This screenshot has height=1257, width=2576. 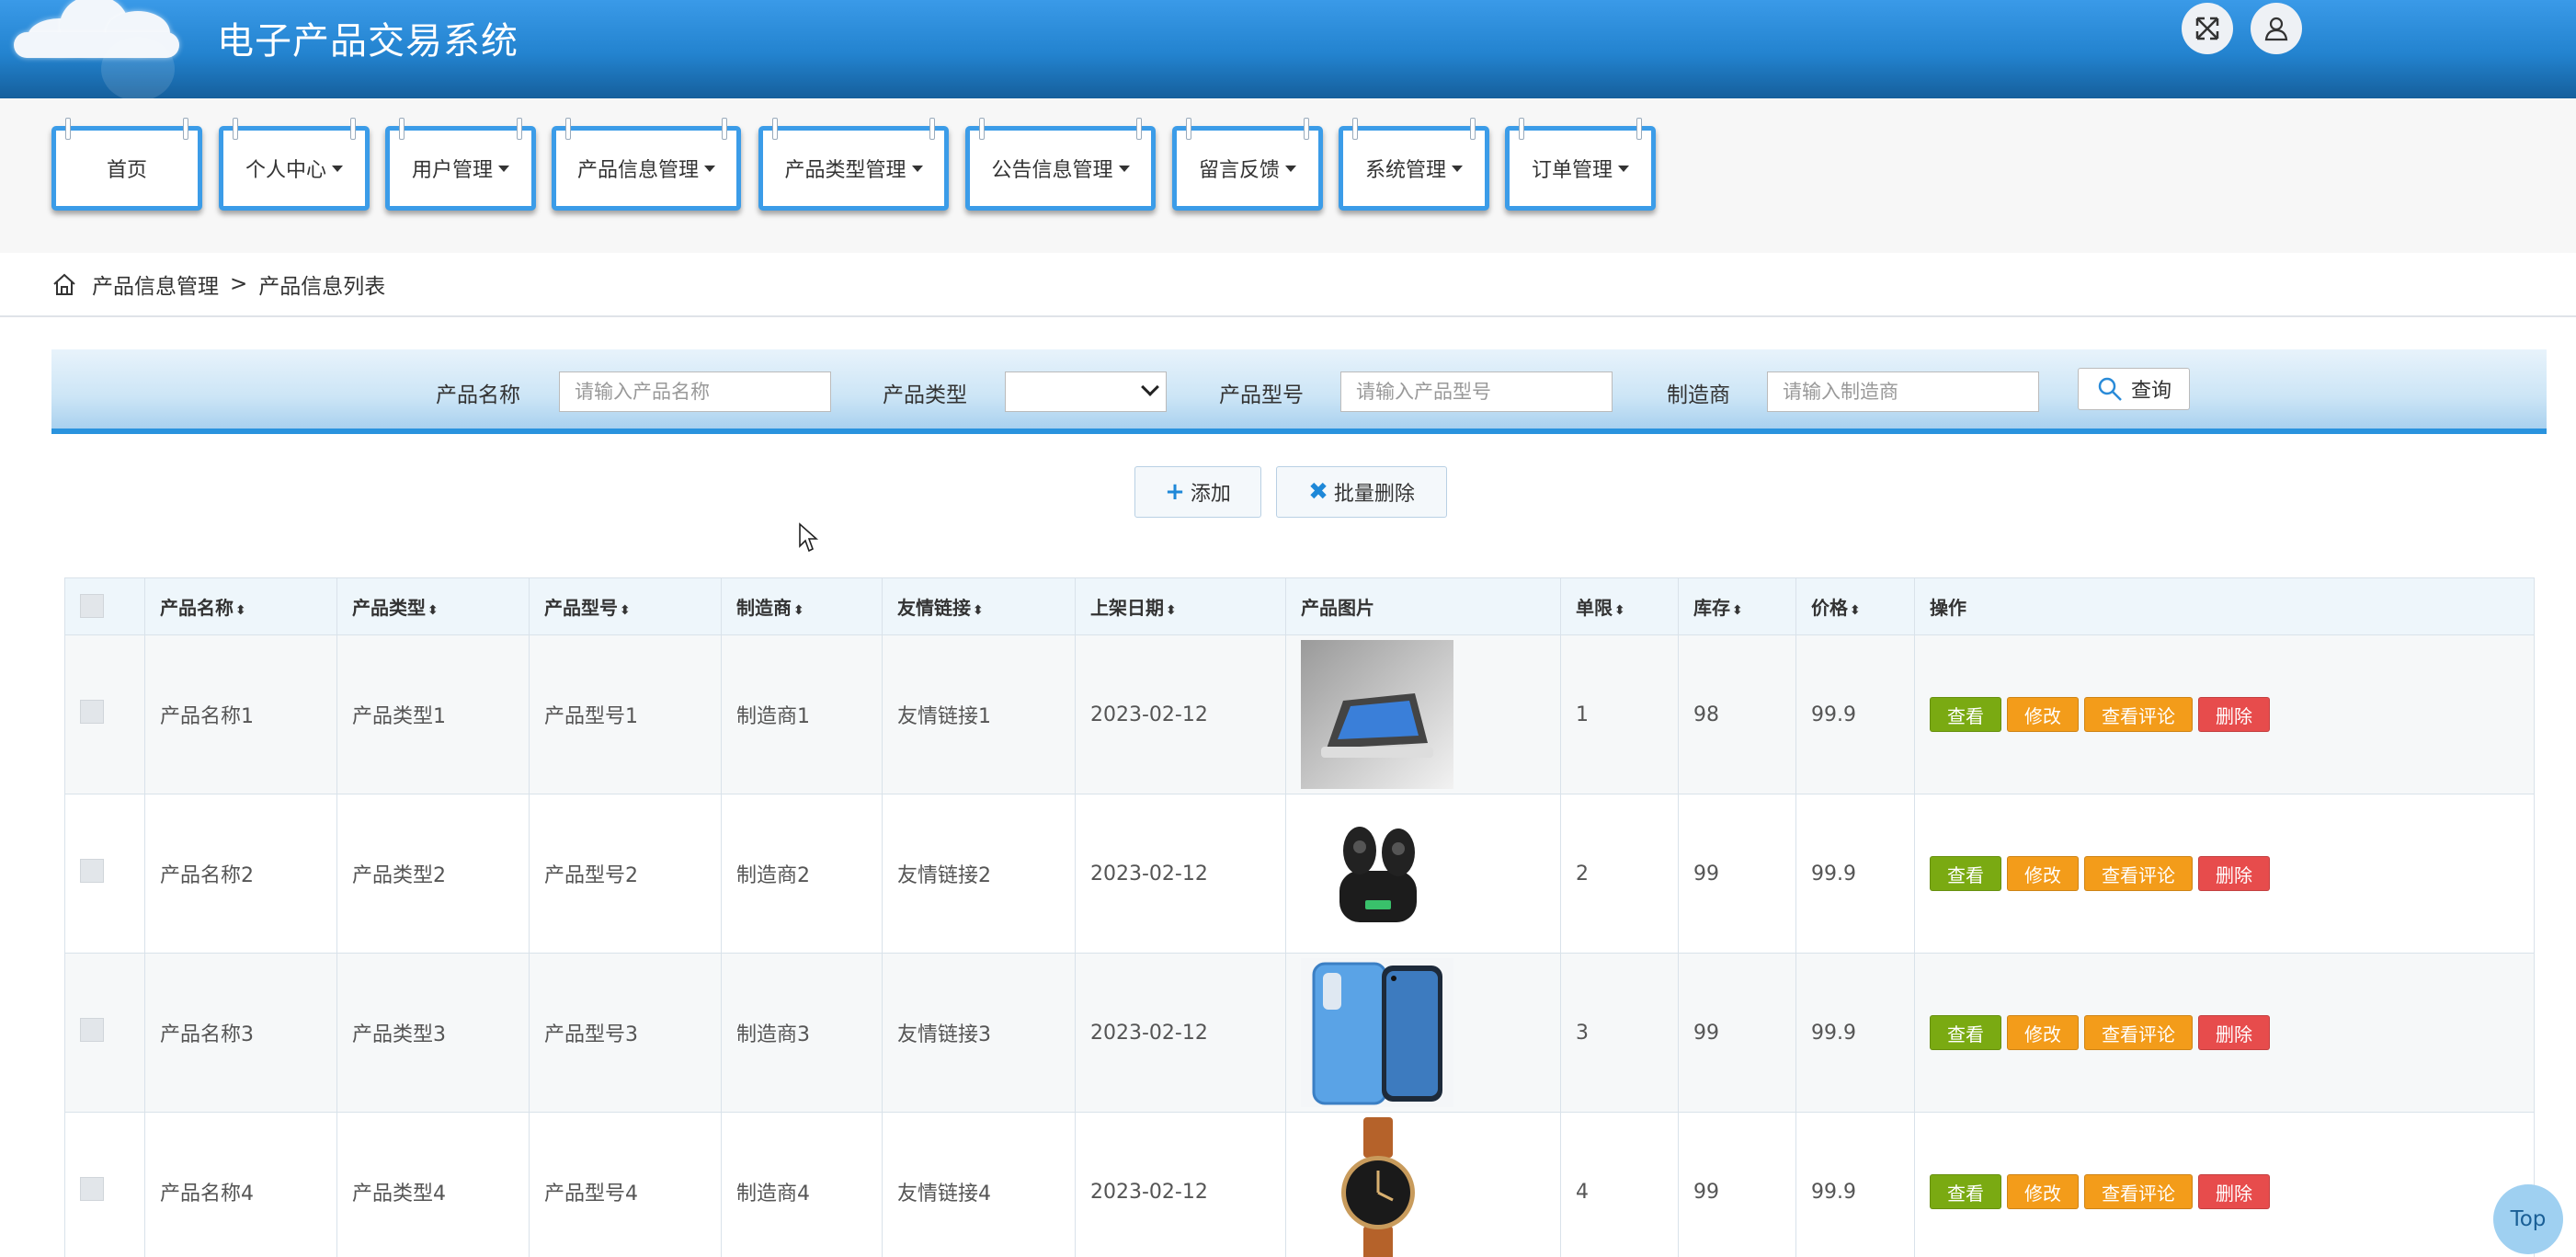 What do you see at coordinates (1377, 1032) in the screenshot?
I see `product-image-phones` at bounding box center [1377, 1032].